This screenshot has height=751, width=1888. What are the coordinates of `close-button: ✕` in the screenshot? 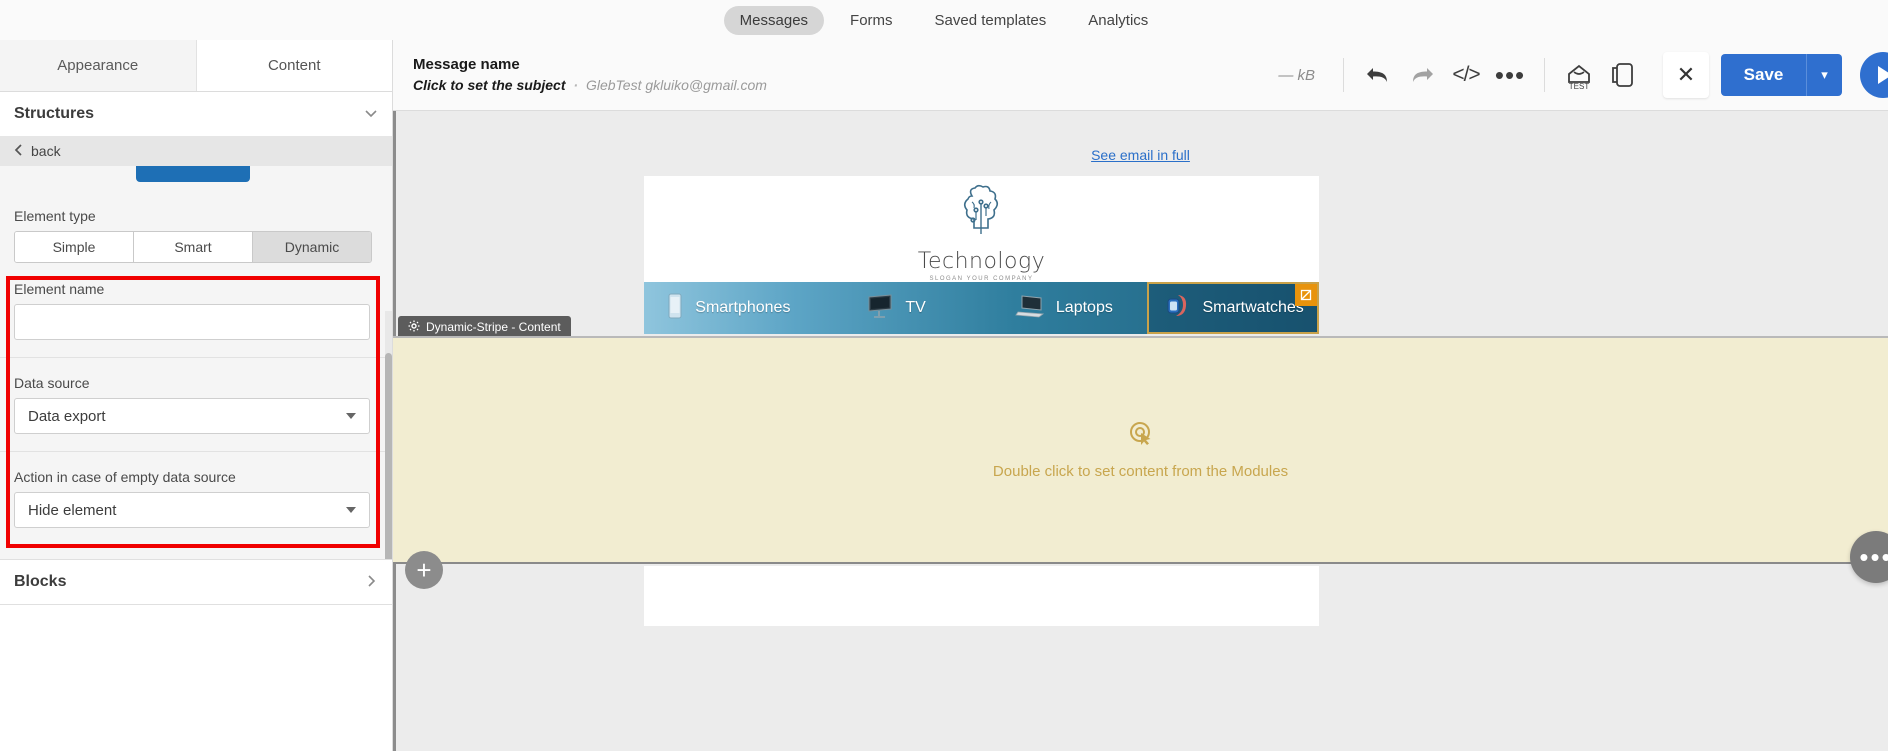 It's located at (1686, 75).